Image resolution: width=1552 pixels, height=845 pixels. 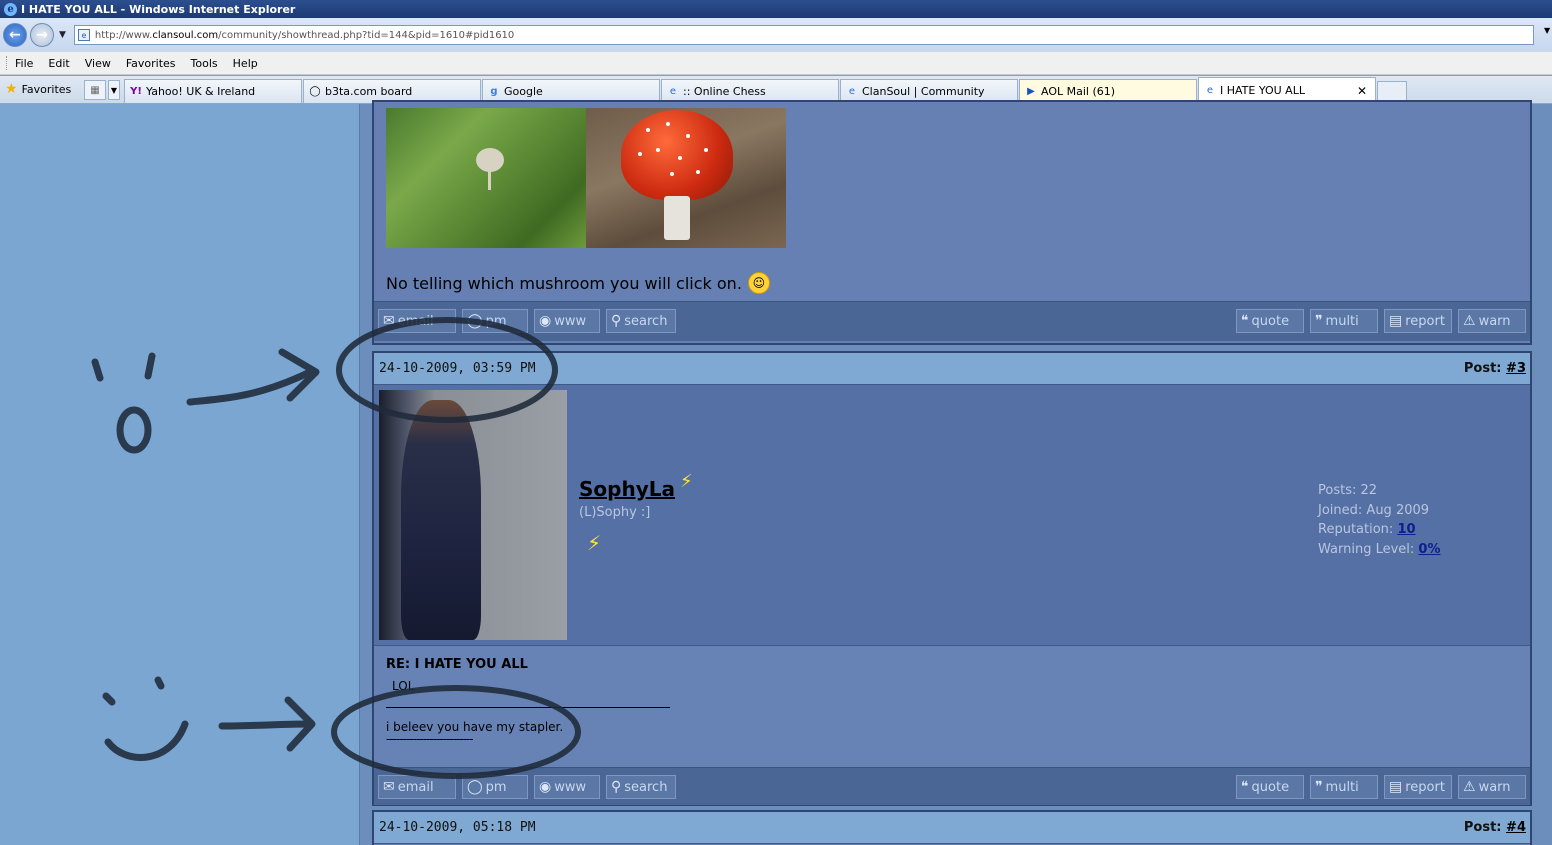 I want to click on username-link: SophyLa, so click(x=627, y=489).